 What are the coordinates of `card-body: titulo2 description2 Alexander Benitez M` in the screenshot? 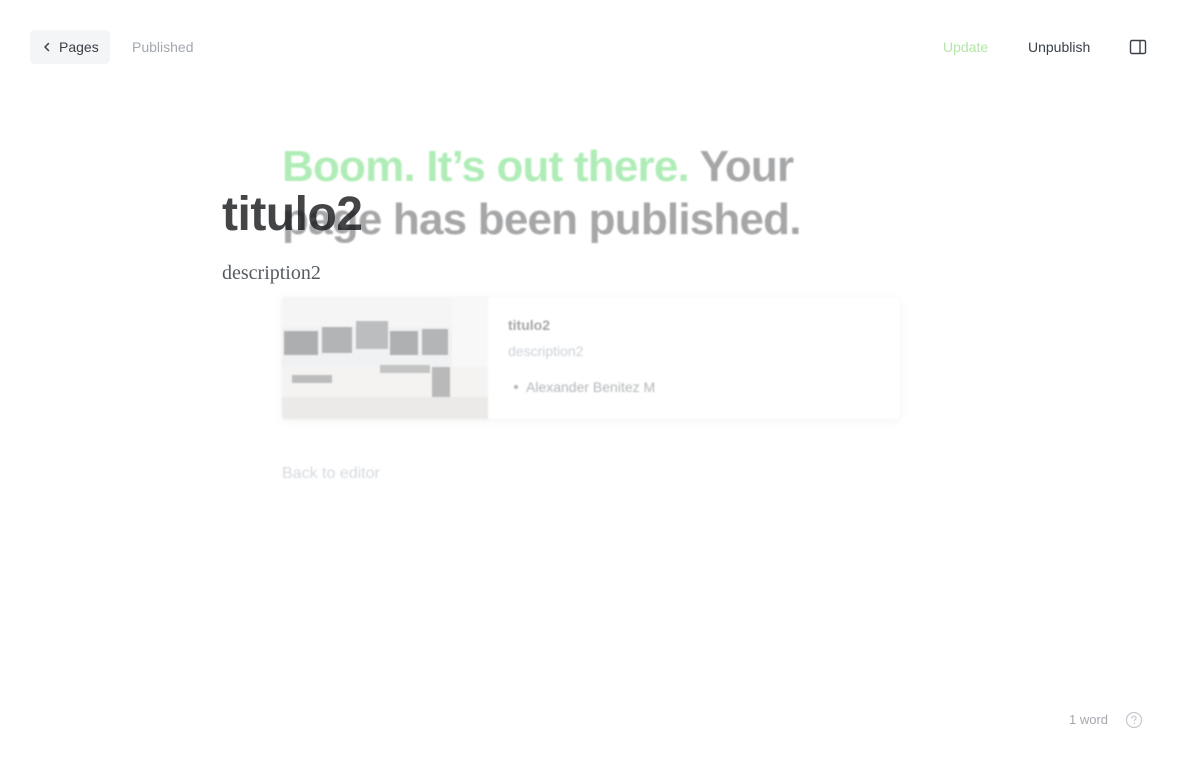 It's located at (581, 358).